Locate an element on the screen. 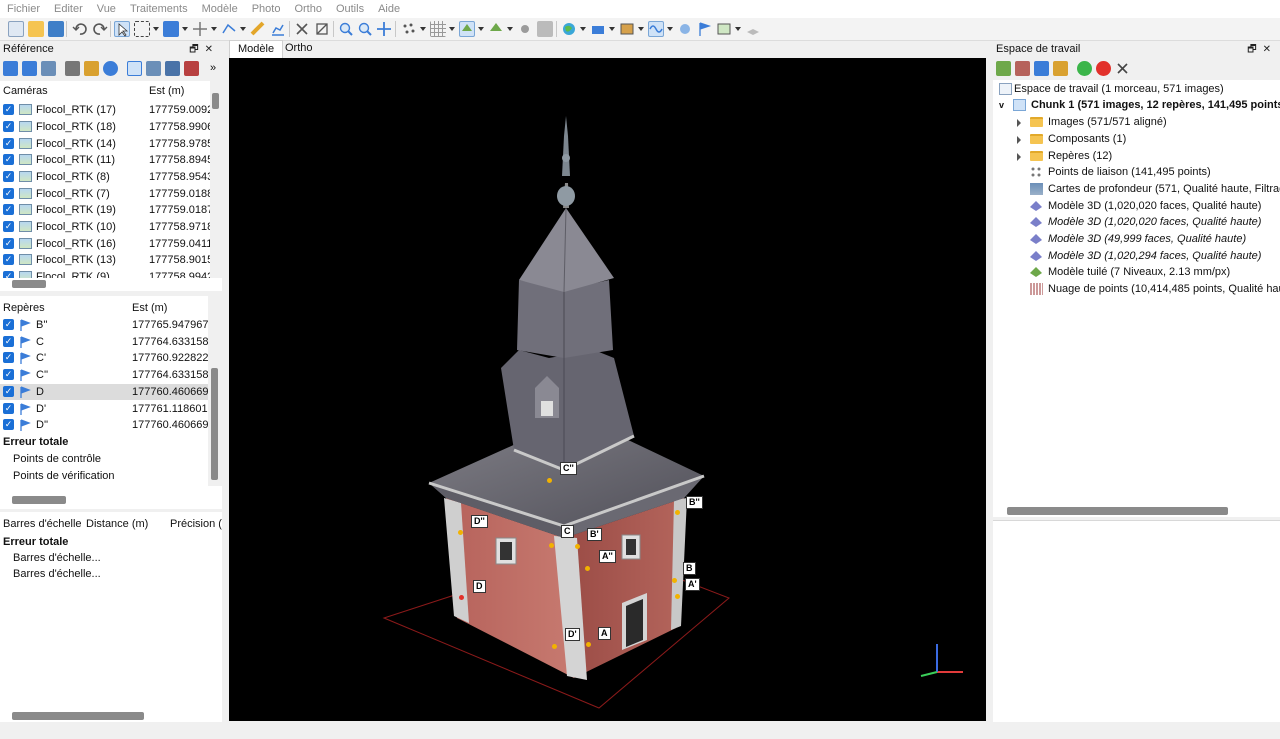  polyline-icon is located at coordinates (229, 29).